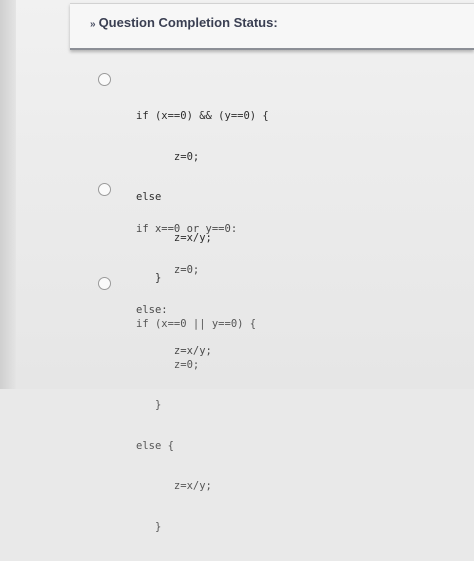 This screenshot has width=474, height=561. I want to click on question-completion-status-bar: » Question Completion Status:, so click(272, 26).